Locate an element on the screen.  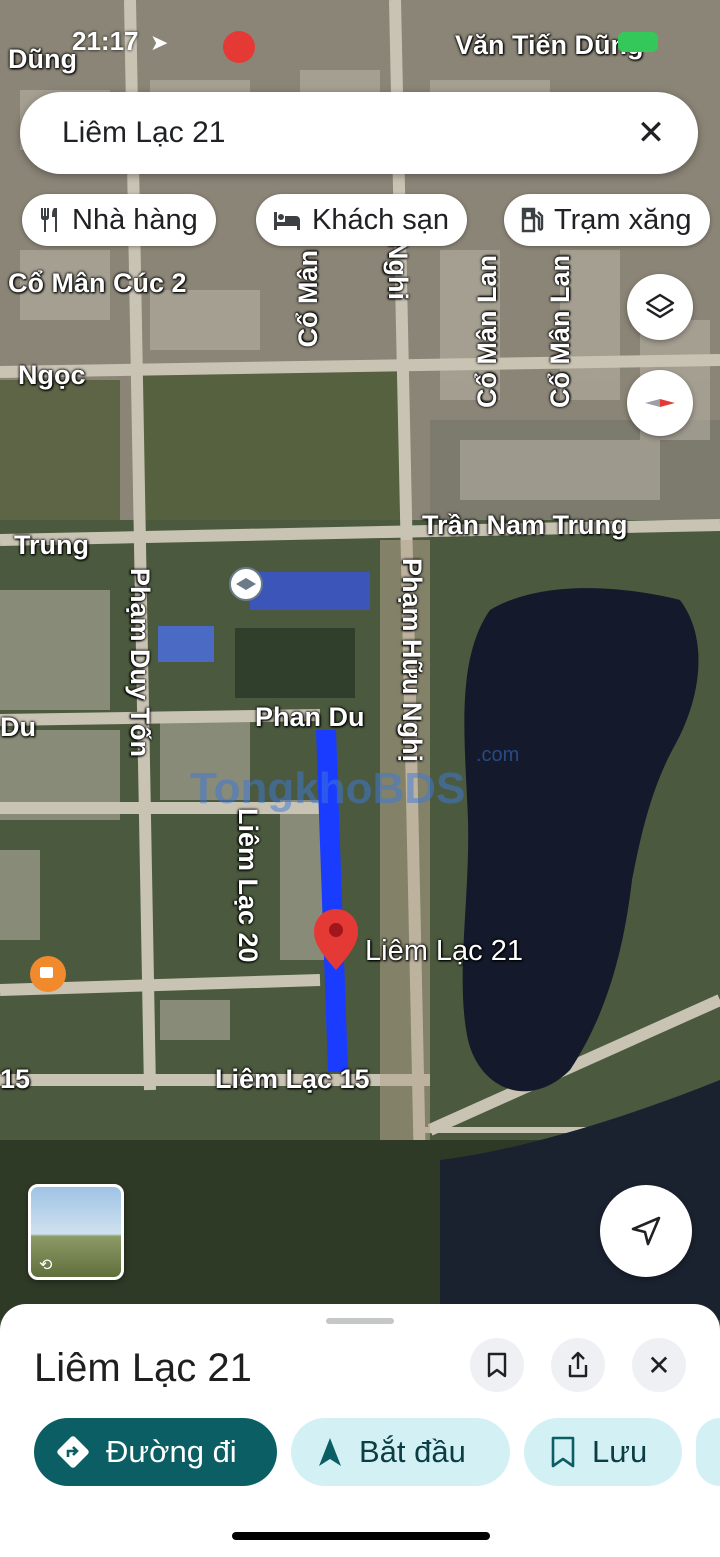
chip-label: Trạm xăng is located at coordinates (623, 219).